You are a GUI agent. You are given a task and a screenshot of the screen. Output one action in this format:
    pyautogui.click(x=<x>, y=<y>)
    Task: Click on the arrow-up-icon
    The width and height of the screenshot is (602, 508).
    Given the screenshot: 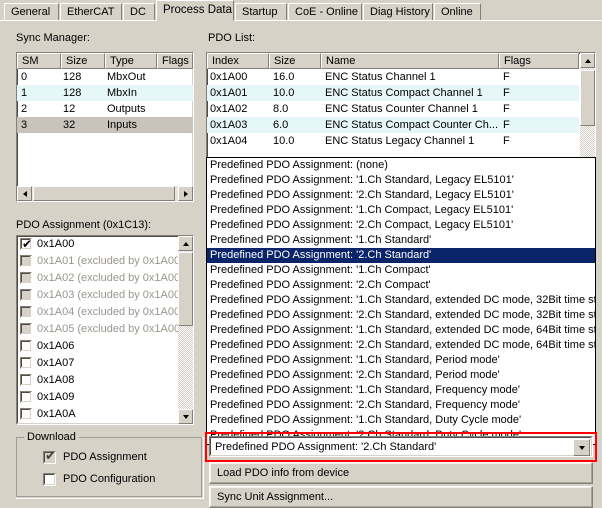 What is the action you would take?
    pyautogui.click(x=587, y=60)
    